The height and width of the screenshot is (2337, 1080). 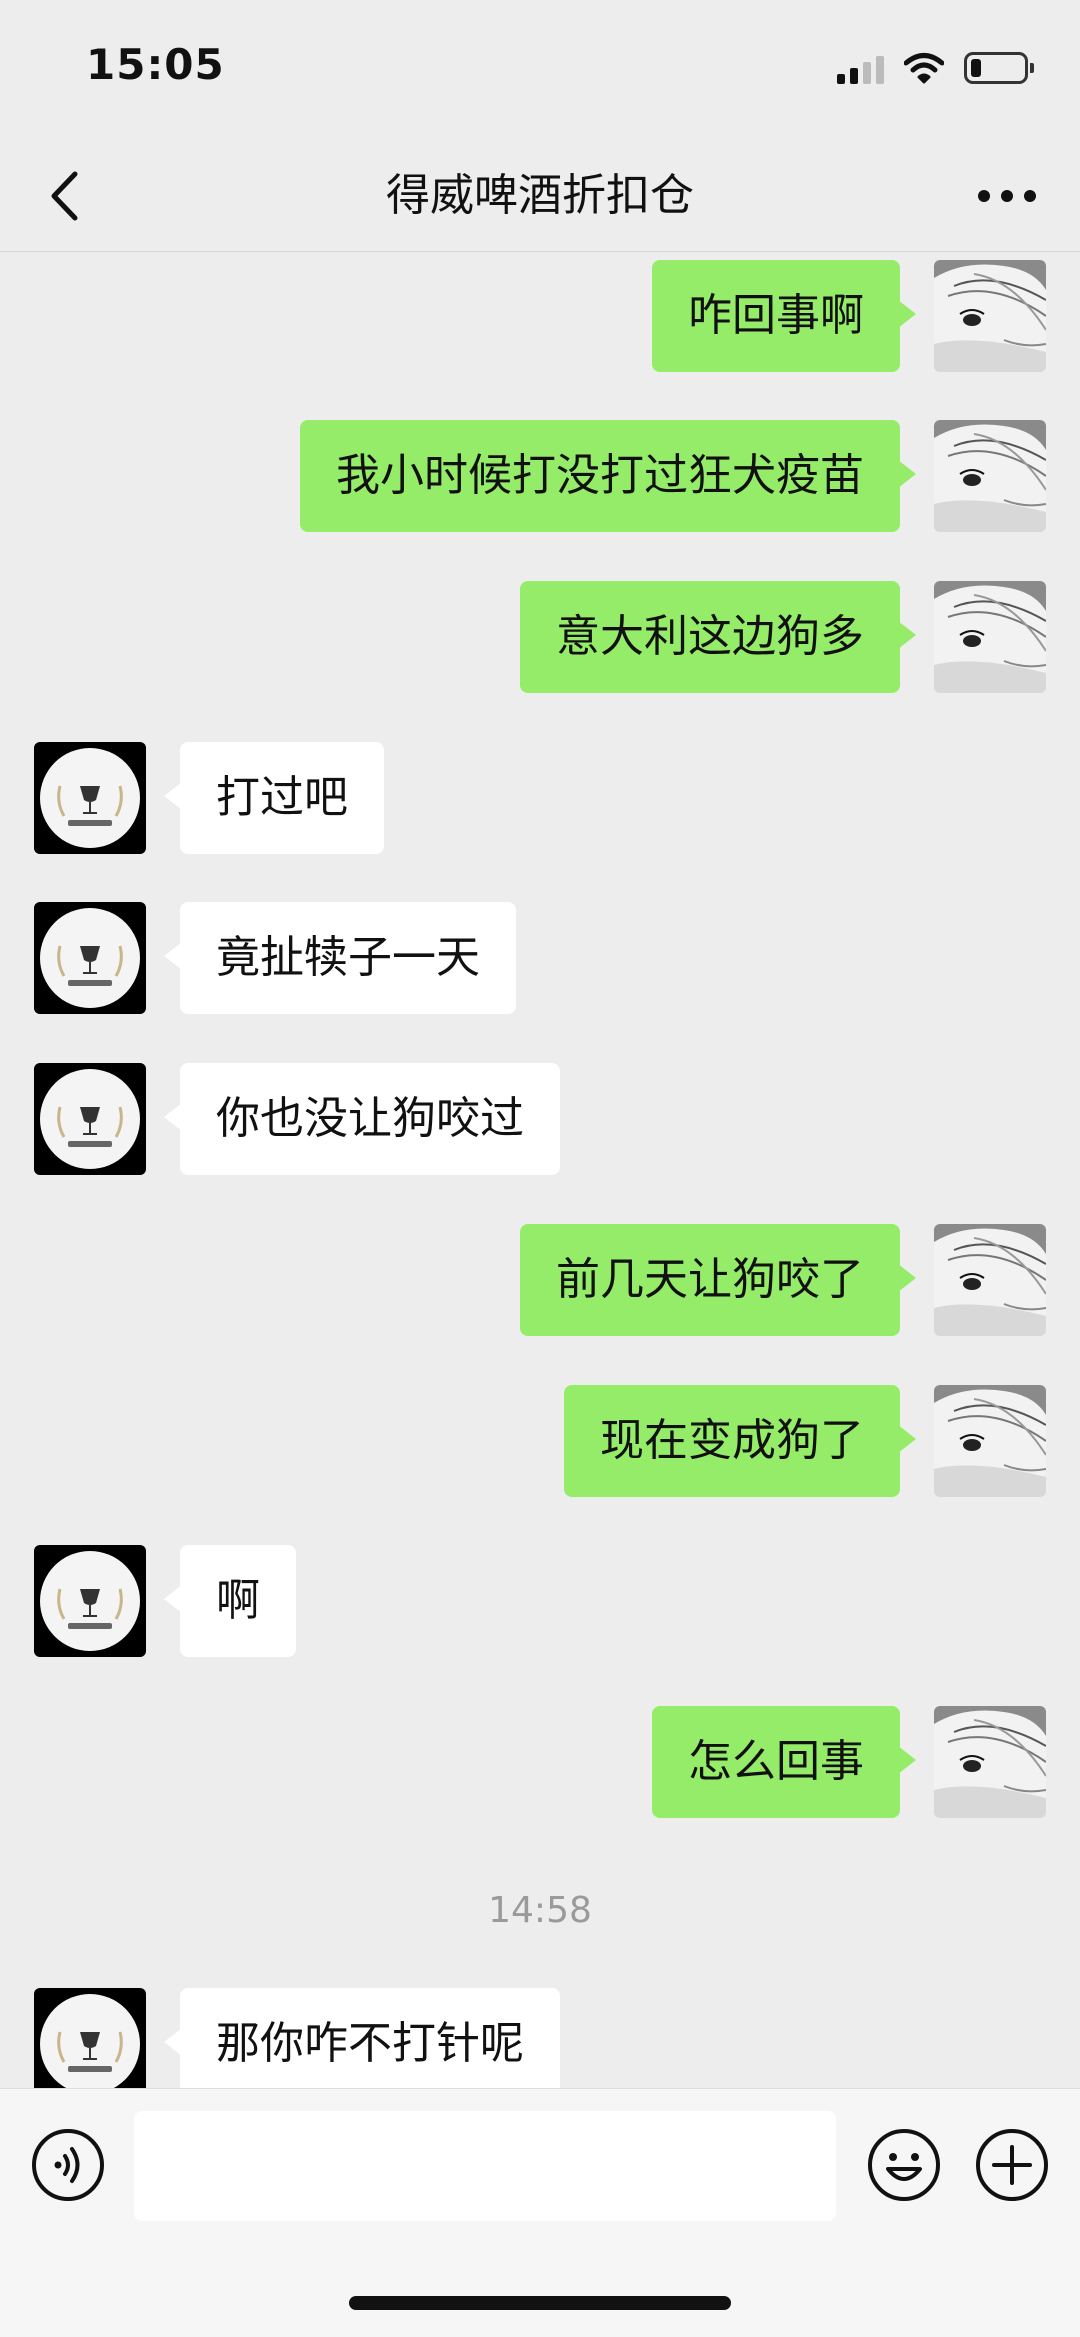 I want to click on status-bar: 15:05, so click(x=540, y=70).